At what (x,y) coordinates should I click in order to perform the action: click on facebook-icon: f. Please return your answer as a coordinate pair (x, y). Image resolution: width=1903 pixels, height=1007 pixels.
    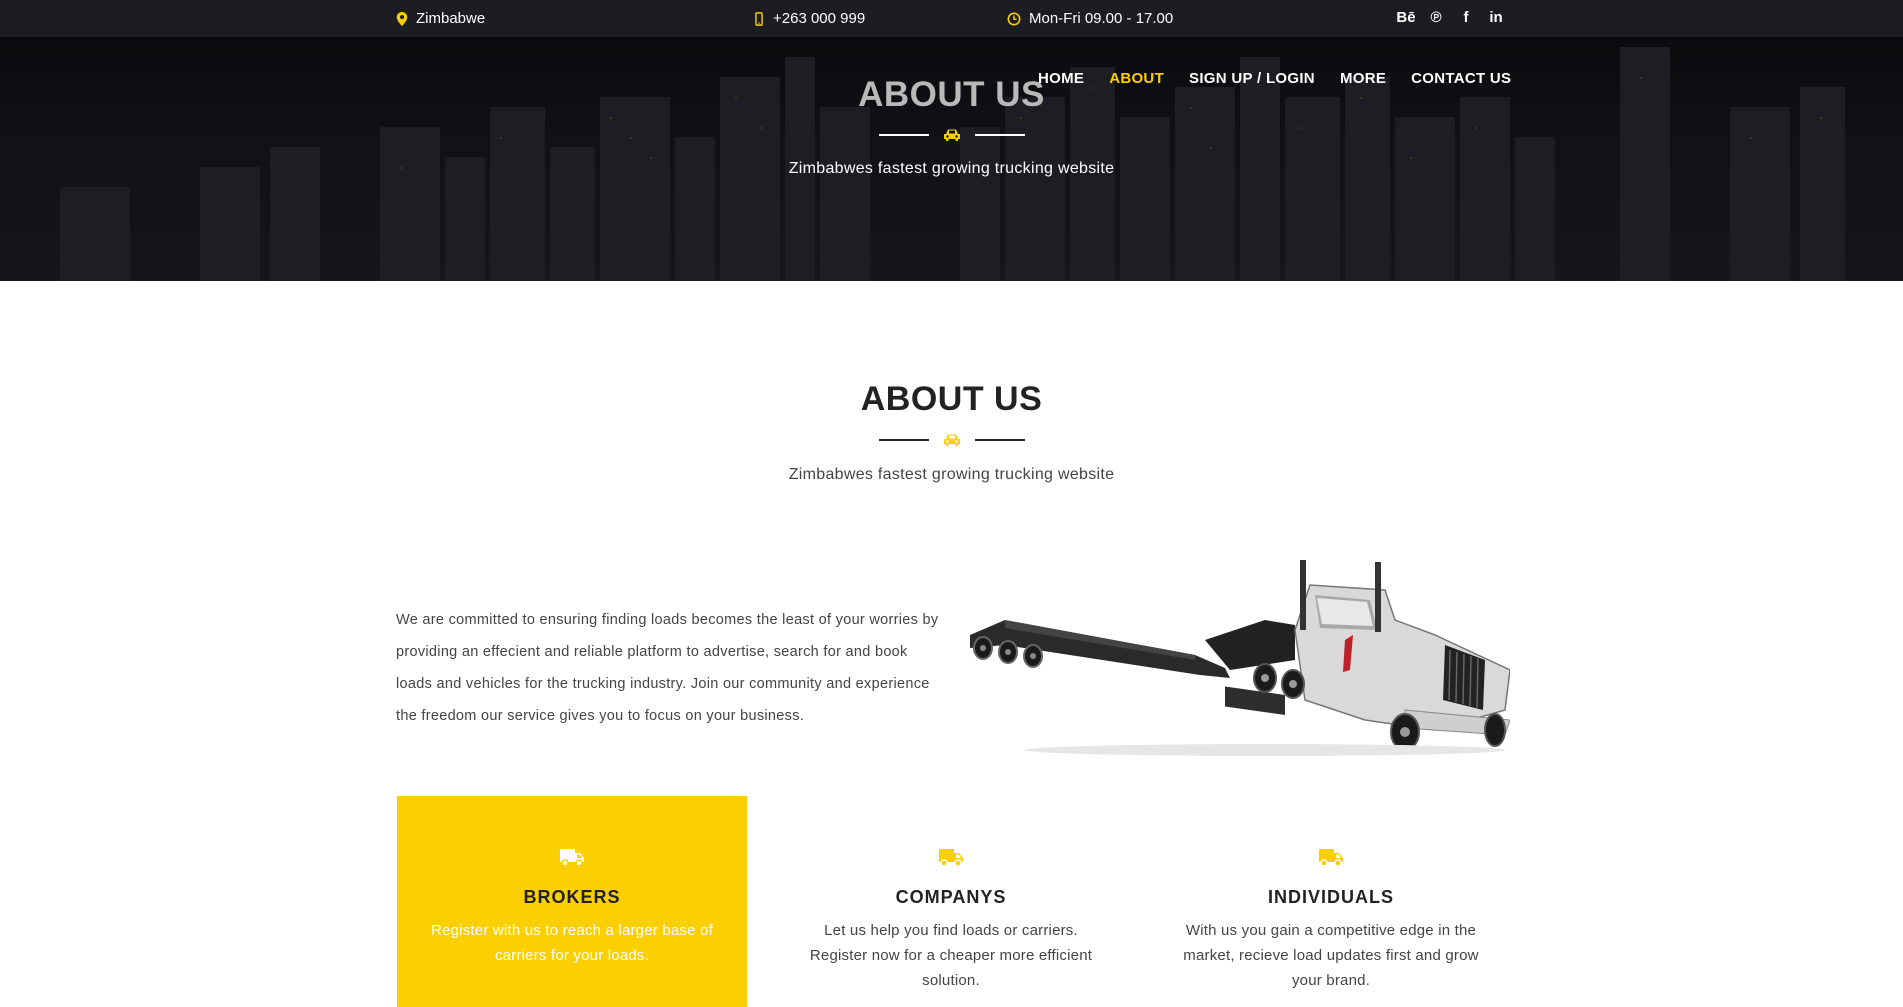
    Looking at the image, I should click on (1466, 17).